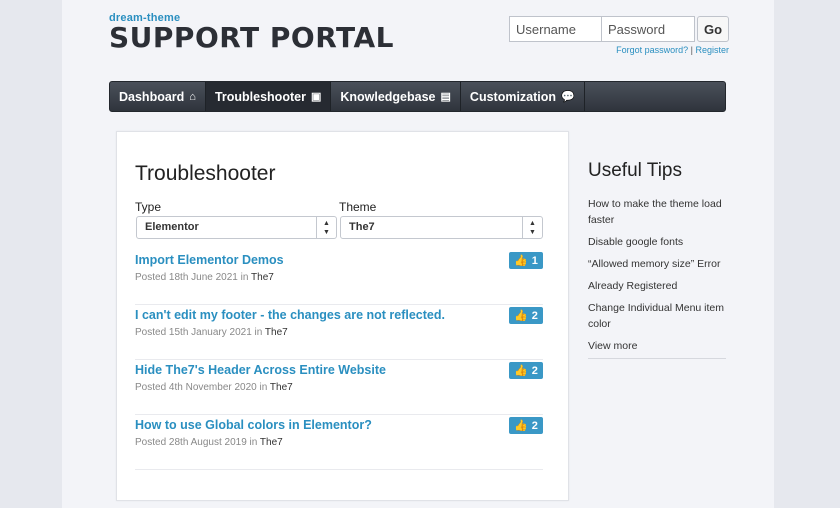  Describe the element at coordinates (635, 170) in the screenshot. I see `sidebar-title: Useful Tips` at that location.